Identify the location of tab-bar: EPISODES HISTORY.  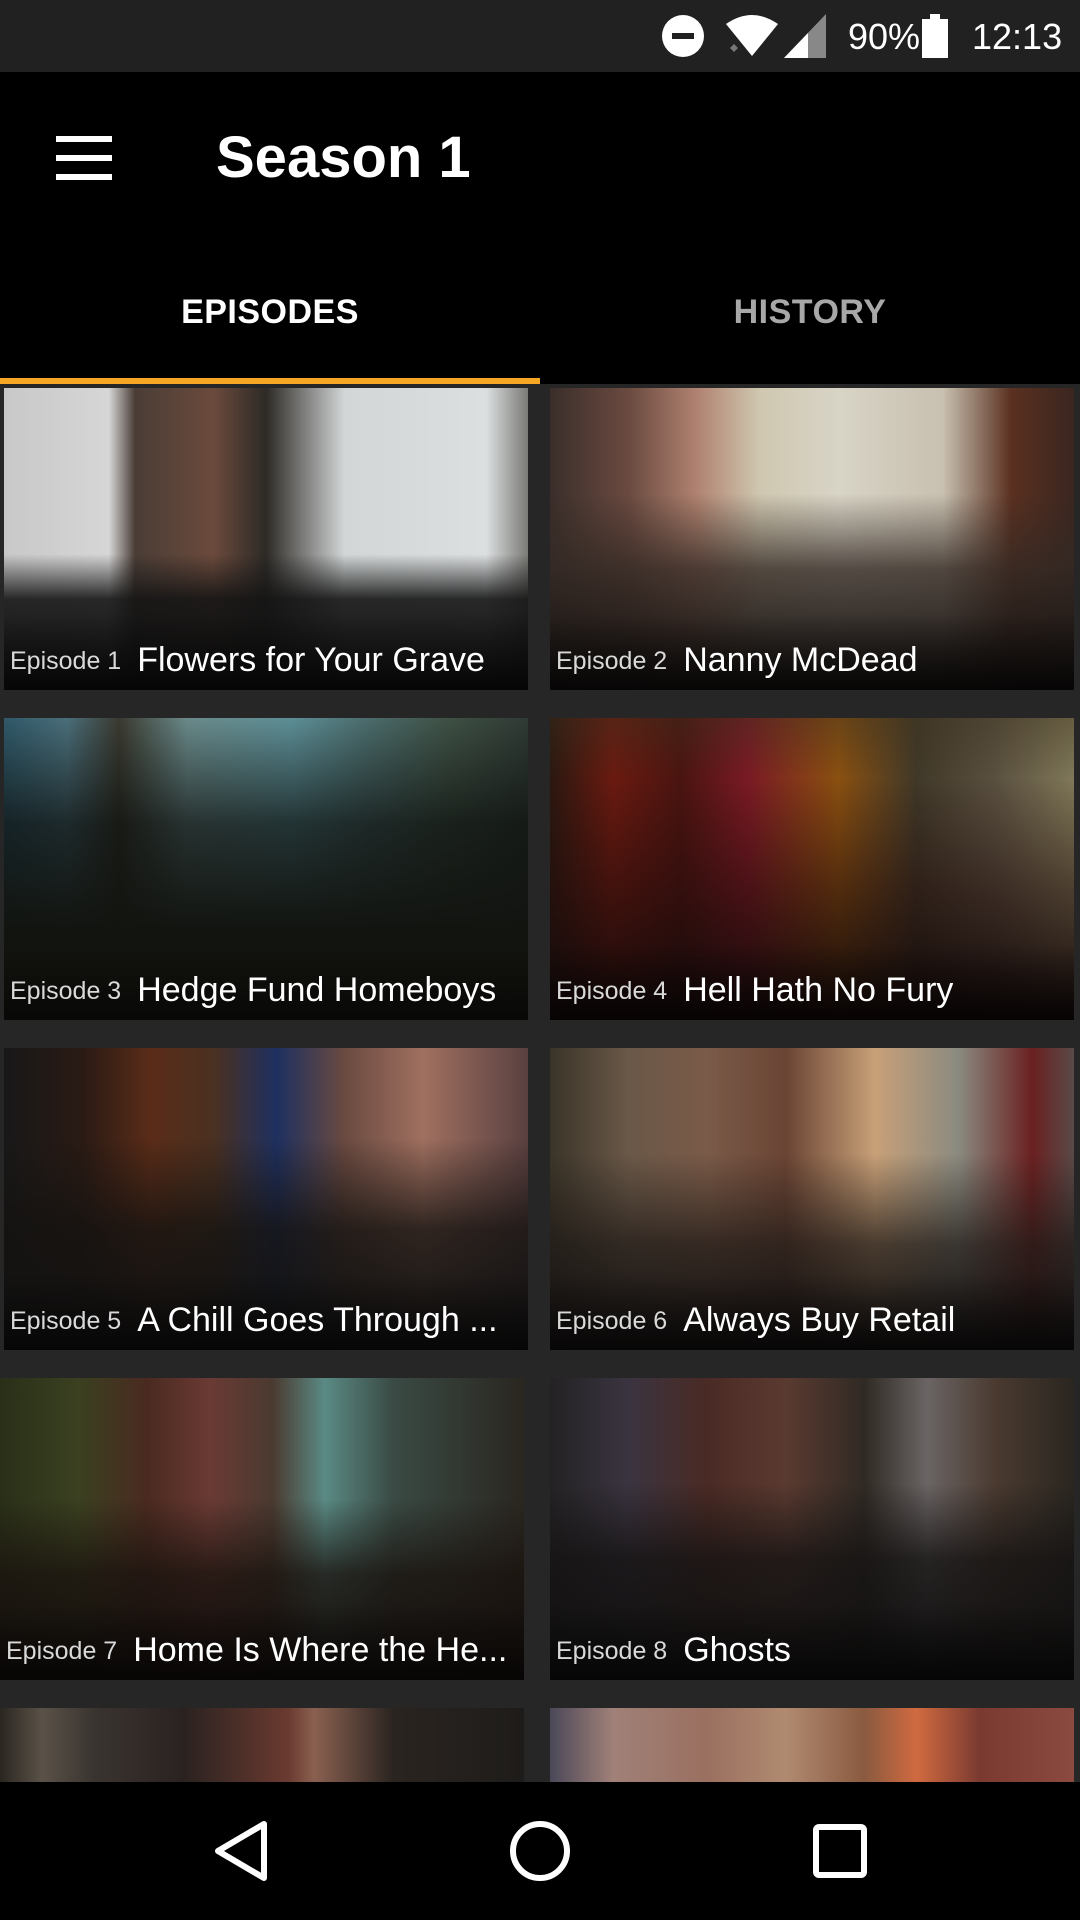
(540, 312).